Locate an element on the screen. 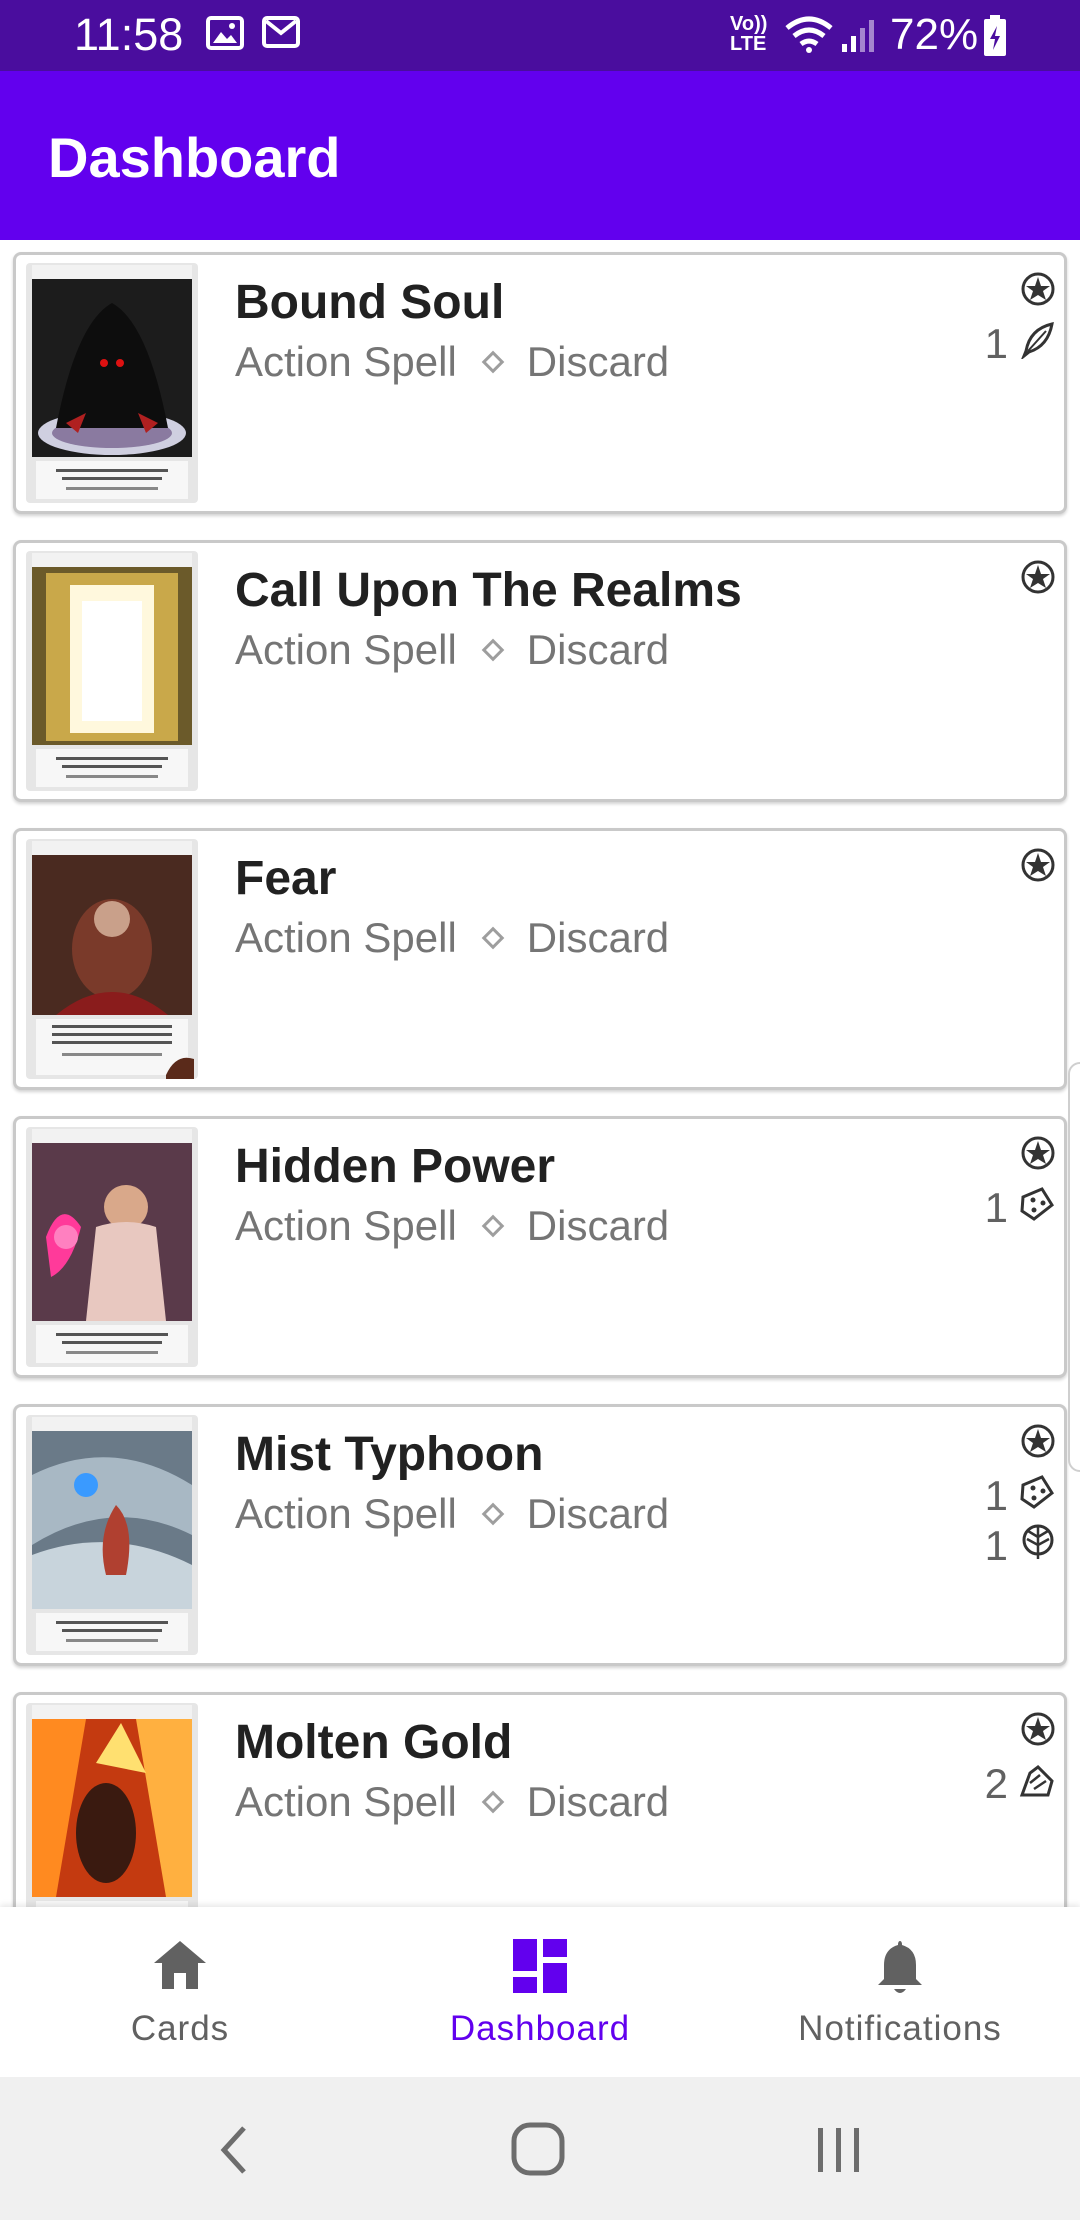 The image size is (1080, 2220). system-navigation-bar is located at coordinates (540, 2148).